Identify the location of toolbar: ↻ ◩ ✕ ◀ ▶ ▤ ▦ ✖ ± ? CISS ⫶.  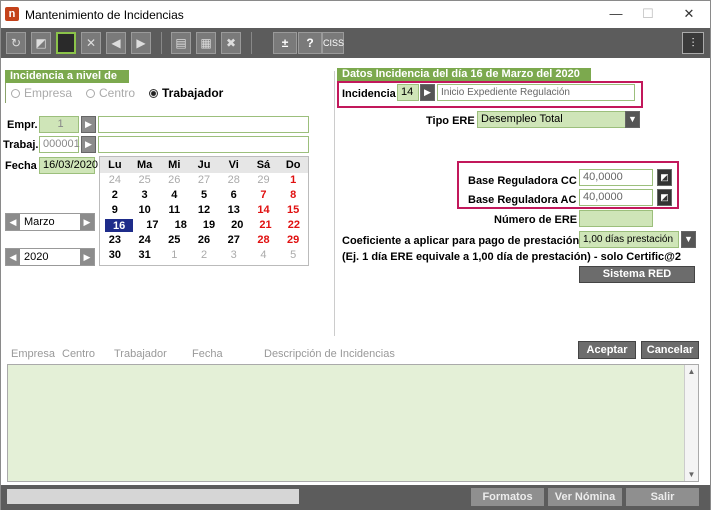
(355, 43).